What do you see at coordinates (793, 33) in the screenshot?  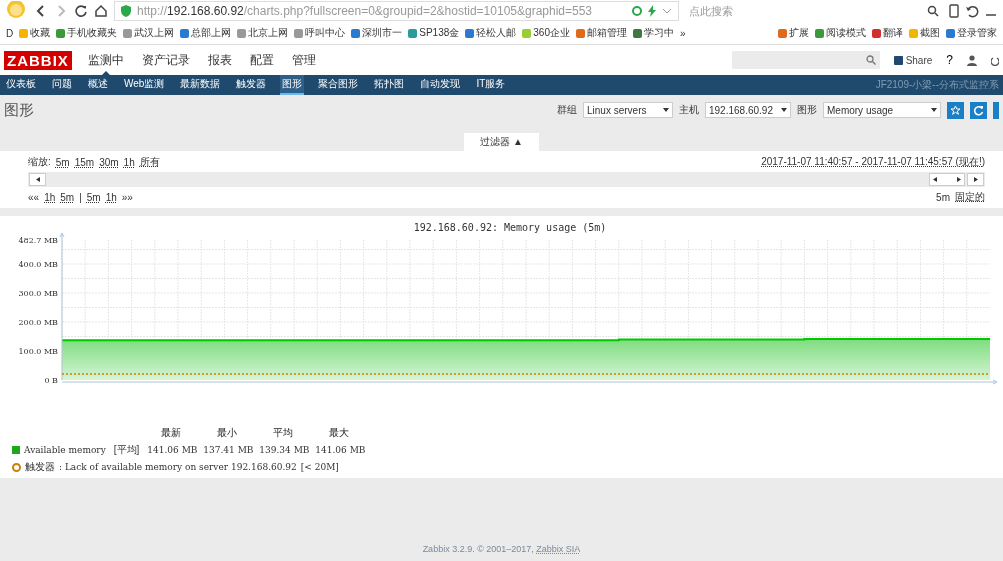 I see `extension-button: 扩展` at bounding box center [793, 33].